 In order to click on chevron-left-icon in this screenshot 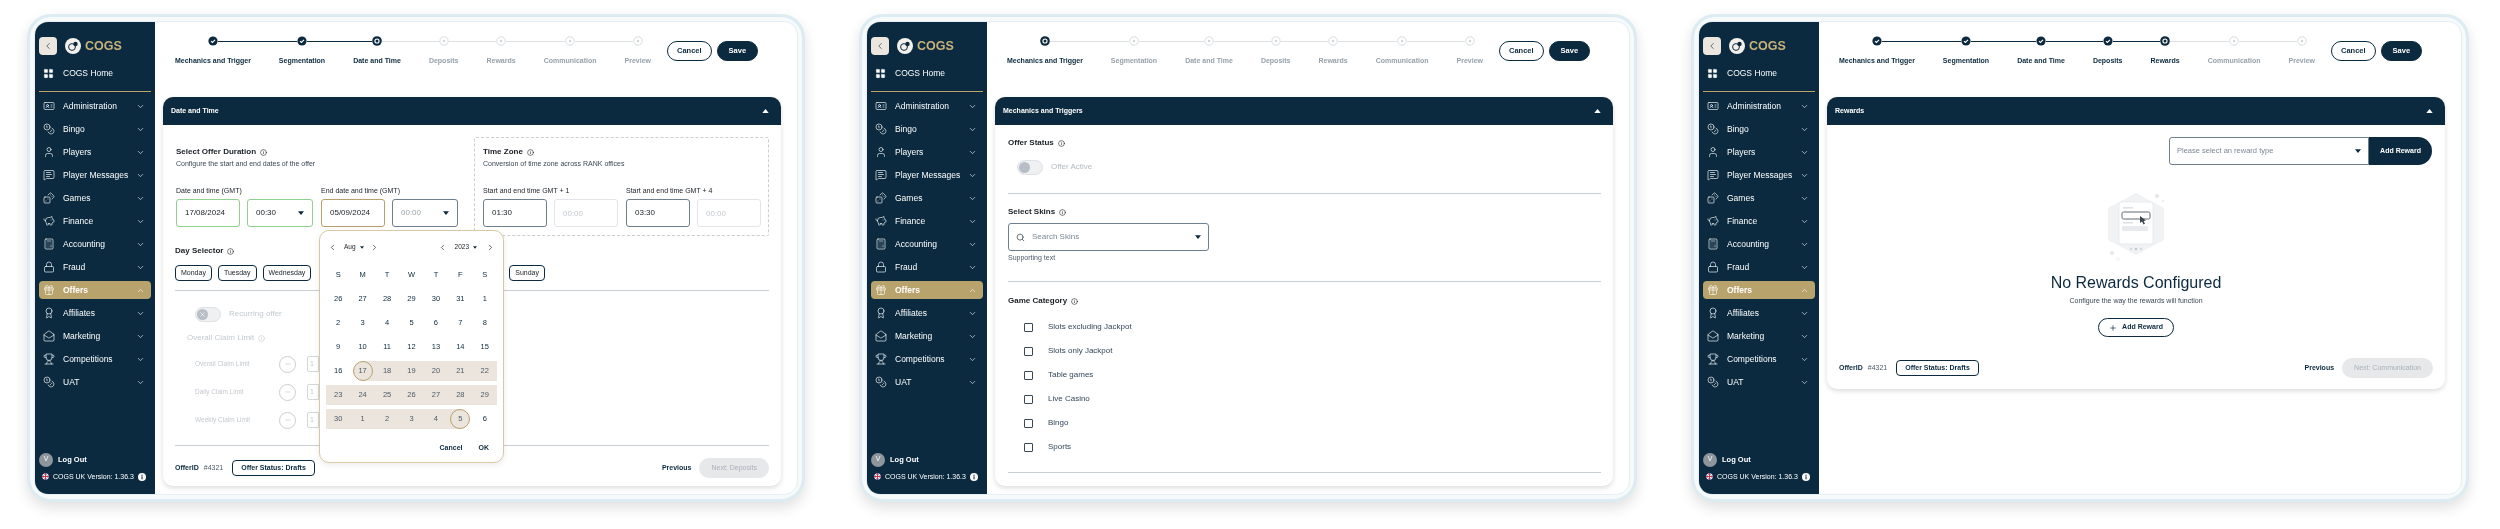, I will do `click(332, 247)`.